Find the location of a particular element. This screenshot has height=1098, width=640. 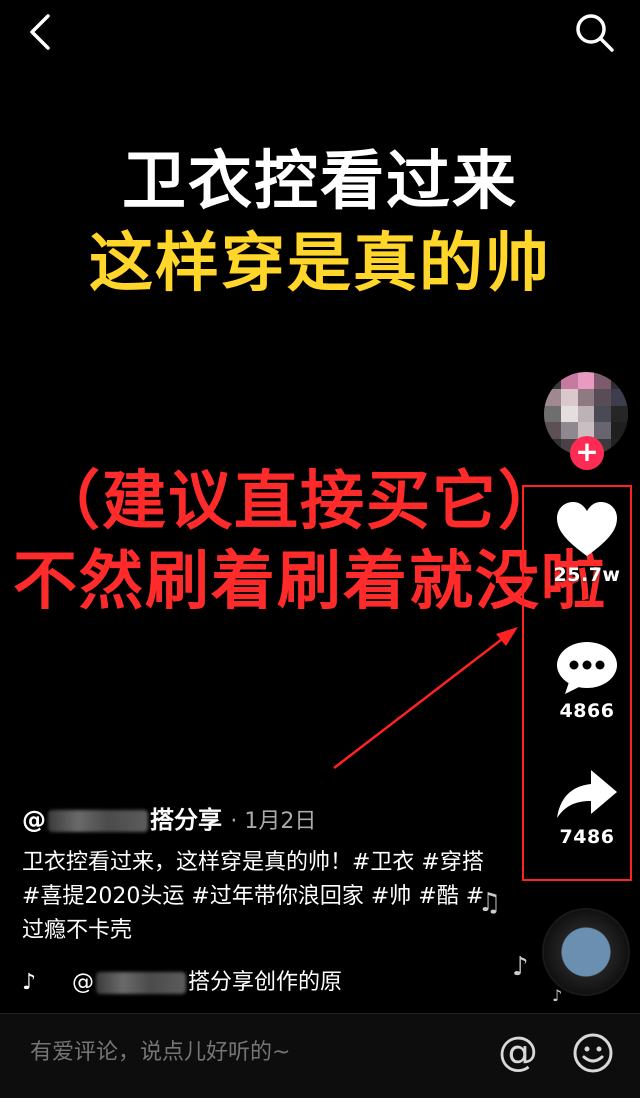

at-sign-icon: @ is located at coordinates (518, 1052).